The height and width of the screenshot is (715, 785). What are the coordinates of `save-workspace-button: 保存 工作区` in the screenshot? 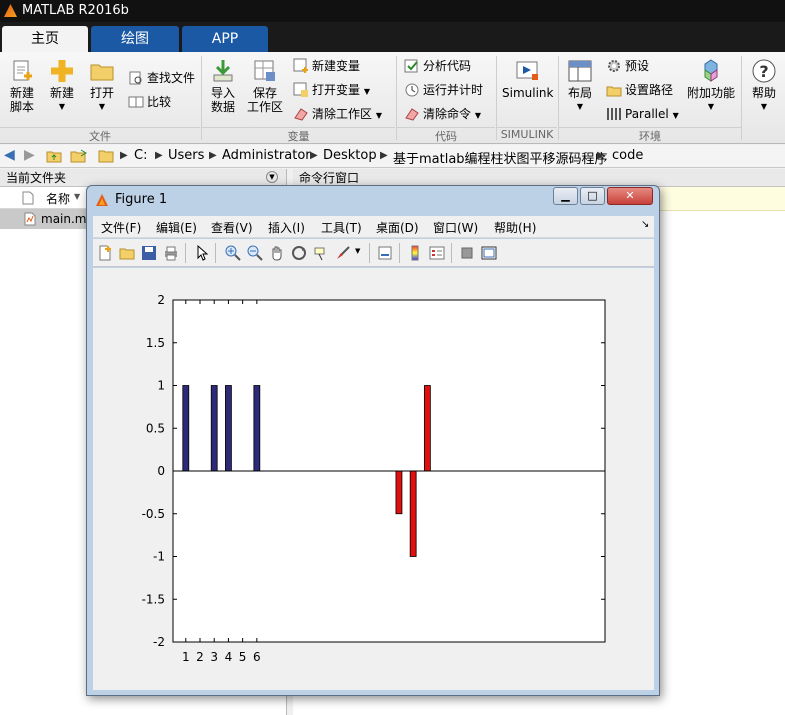 It's located at (265, 86).